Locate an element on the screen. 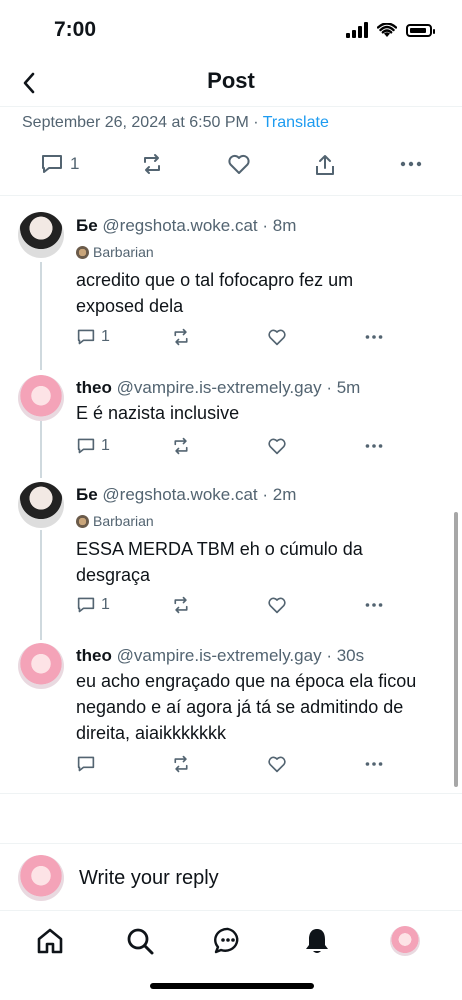  share-icon is located at coordinates (325, 165).